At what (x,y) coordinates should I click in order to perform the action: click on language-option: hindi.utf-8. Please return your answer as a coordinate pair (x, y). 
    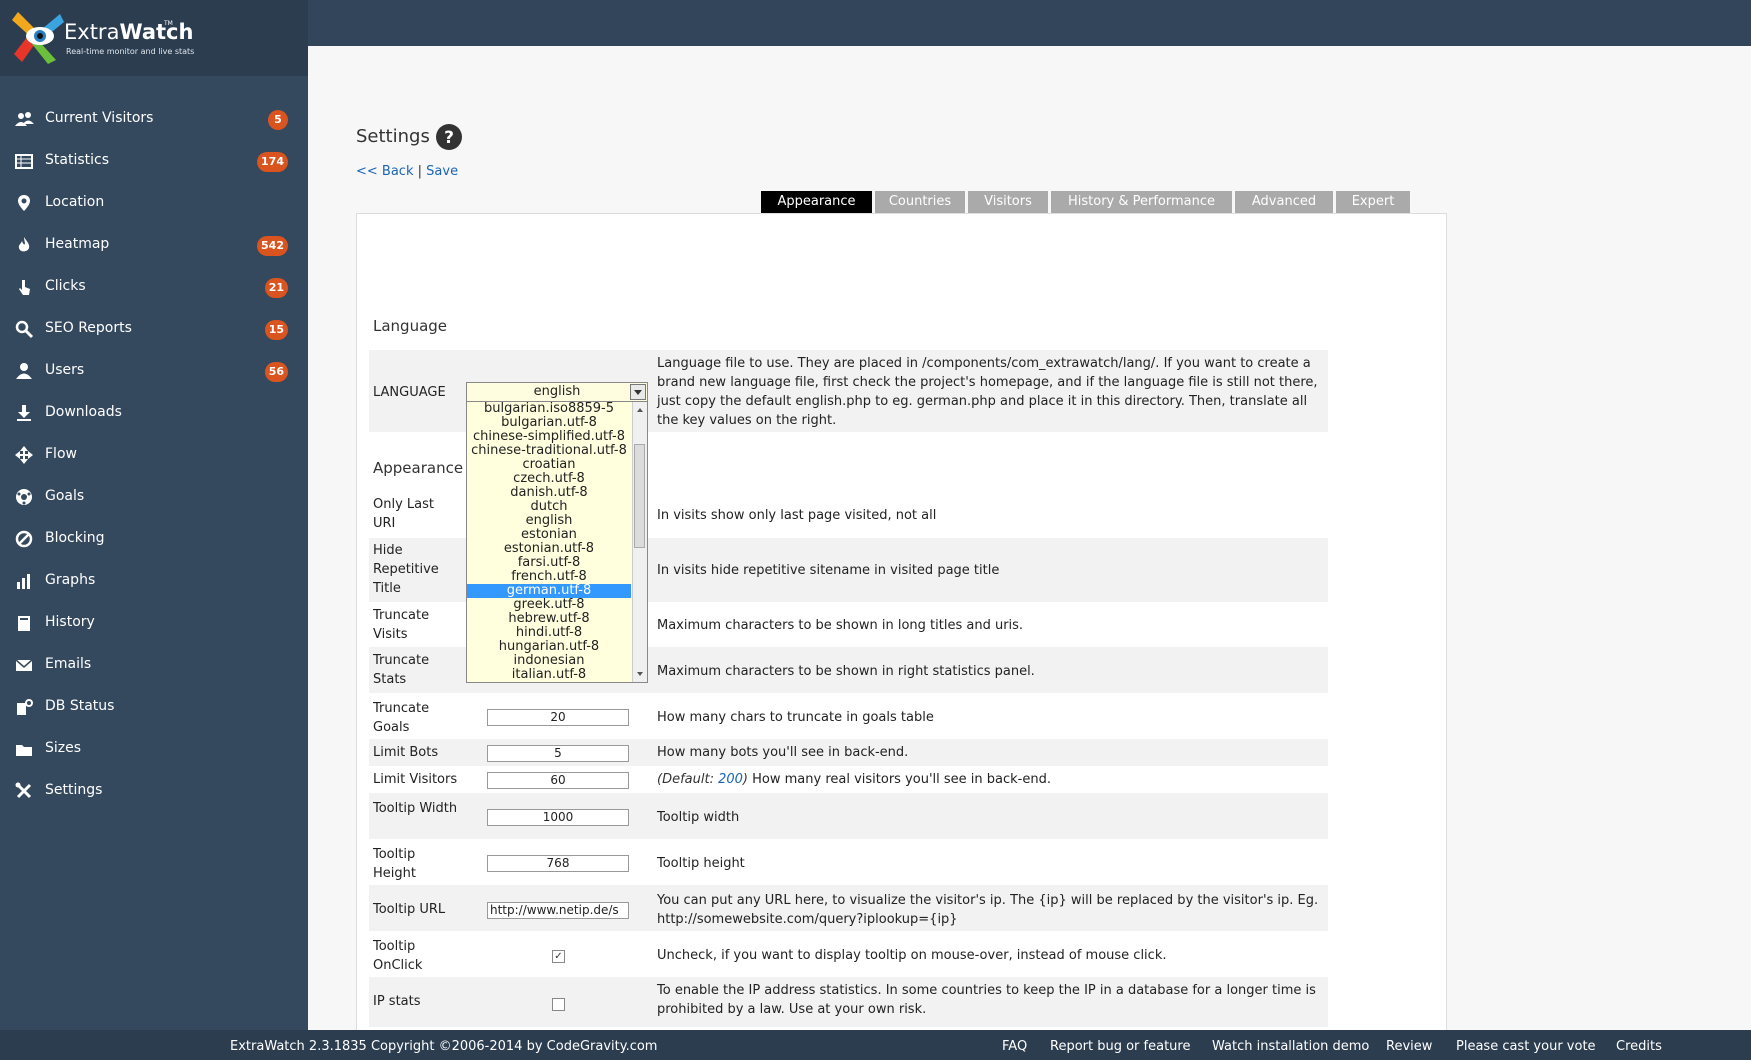
    Looking at the image, I should click on (549, 633).